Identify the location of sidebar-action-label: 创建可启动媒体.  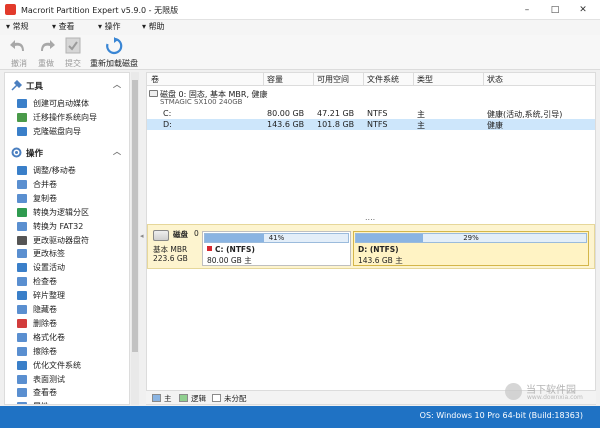
(61, 103).